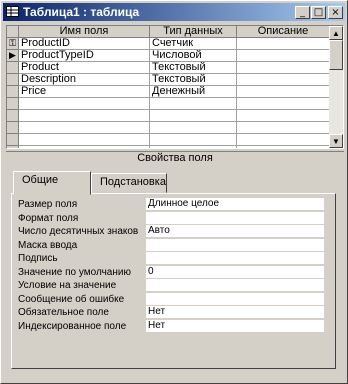 Image resolution: width=348 pixels, height=384 pixels. What do you see at coordinates (193, 43) in the screenshot?
I see `data-type-cell: Счетчик` at bounding box center [193, 43].